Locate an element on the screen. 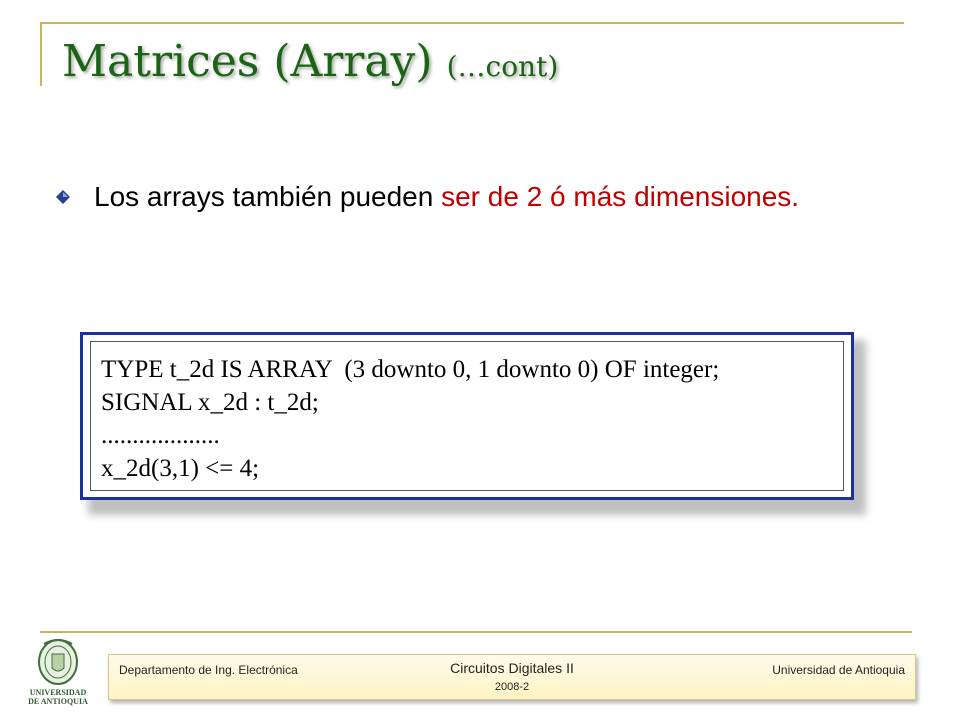  footer-university: Universidad de Antioquia is located at coordinates (838, 670).